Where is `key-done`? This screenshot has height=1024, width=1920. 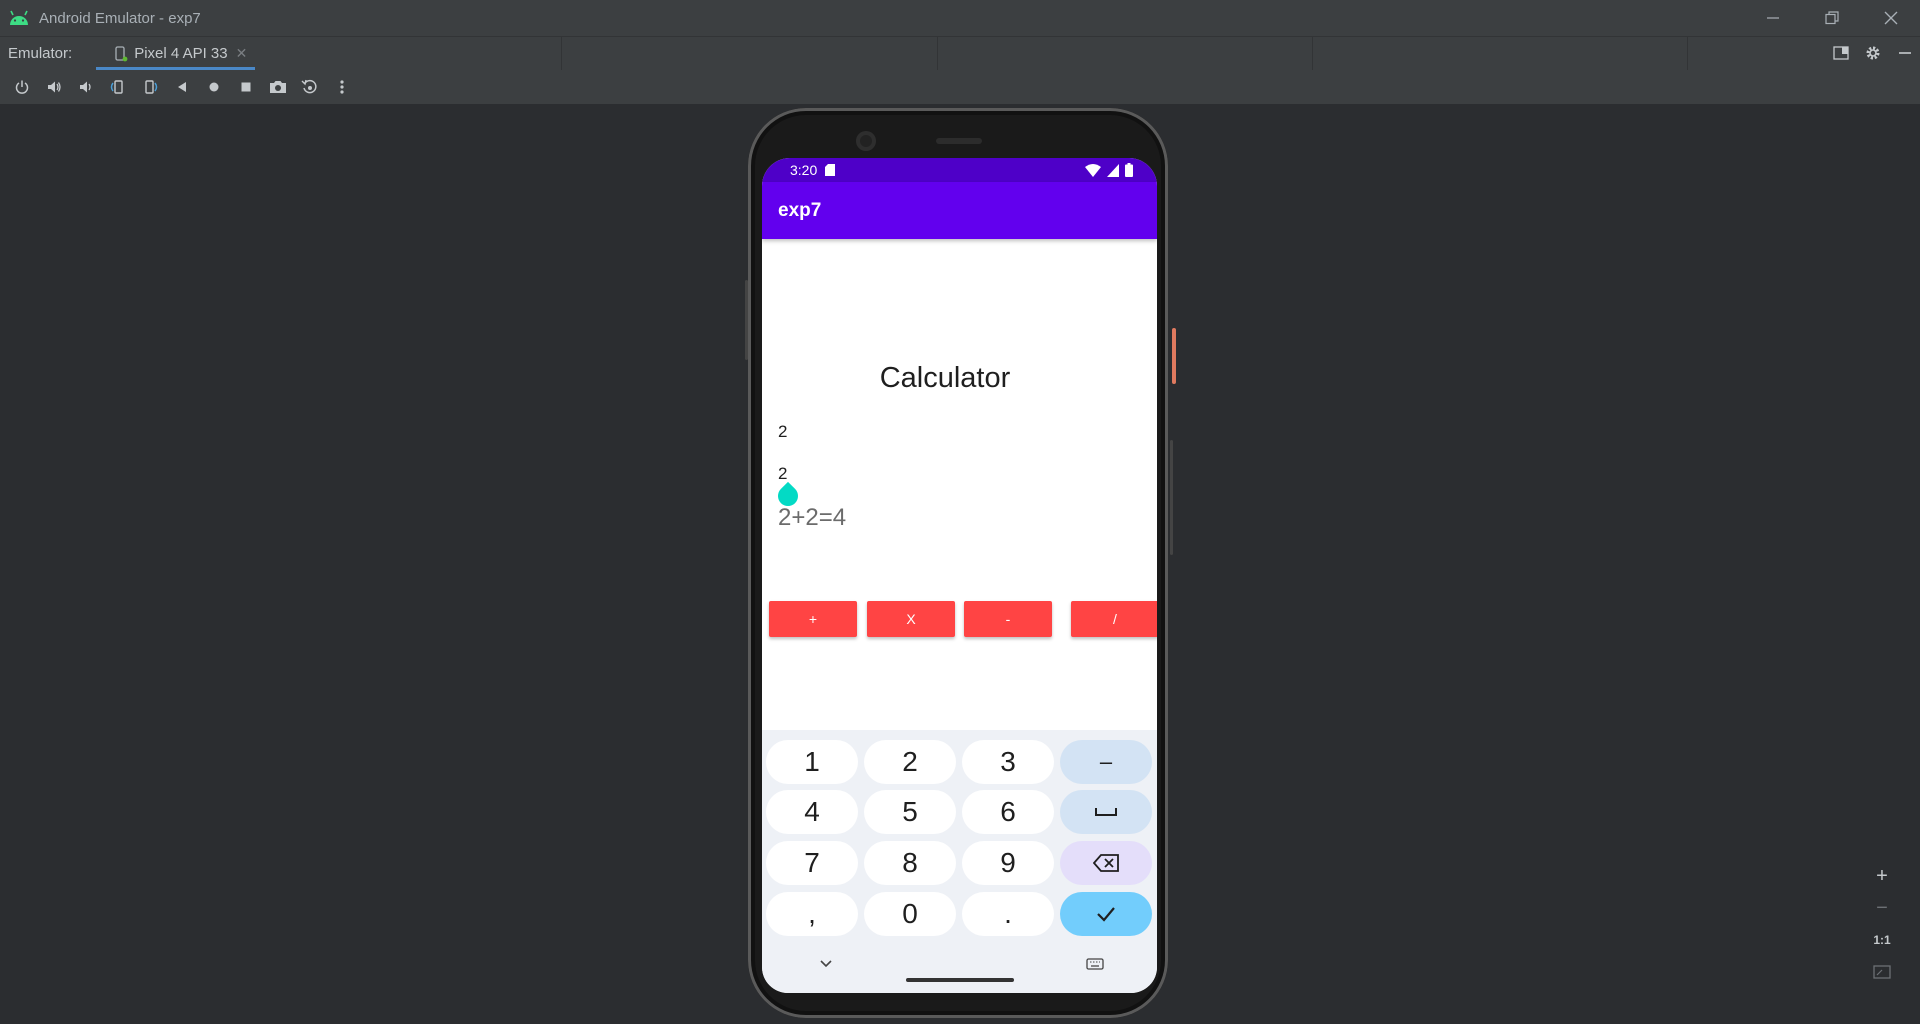
key-done is located at coordinates (1106, 914).